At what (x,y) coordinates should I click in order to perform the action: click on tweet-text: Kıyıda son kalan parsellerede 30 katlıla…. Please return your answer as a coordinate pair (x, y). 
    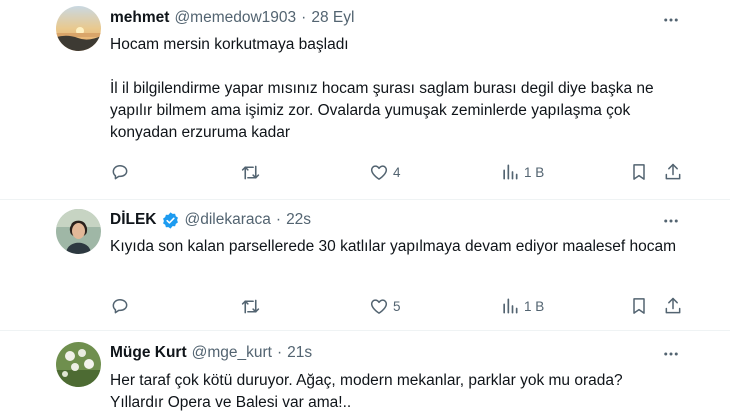
    Looking at the image, I should click on (405, 247).